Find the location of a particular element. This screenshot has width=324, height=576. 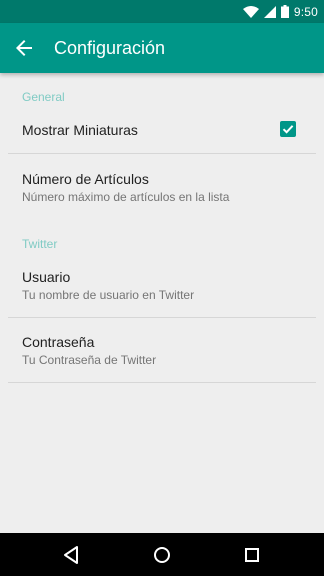

app-bar: Configuración is located at coordinates (162, 48).